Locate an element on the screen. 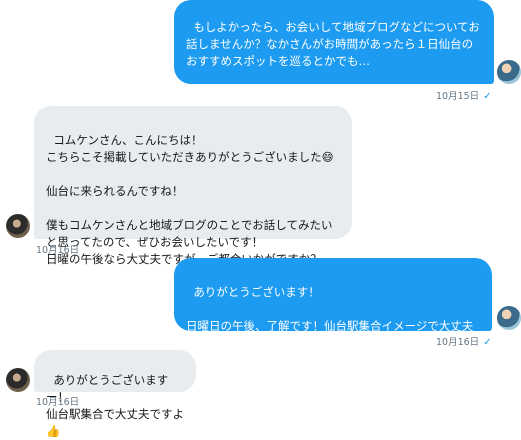 The height and width of the screenshot is (440, 521). message-text: コムケンさん、こんにちは！ こちらこそ掲載していただきありがとうございました is located at coordinates (184, 148).